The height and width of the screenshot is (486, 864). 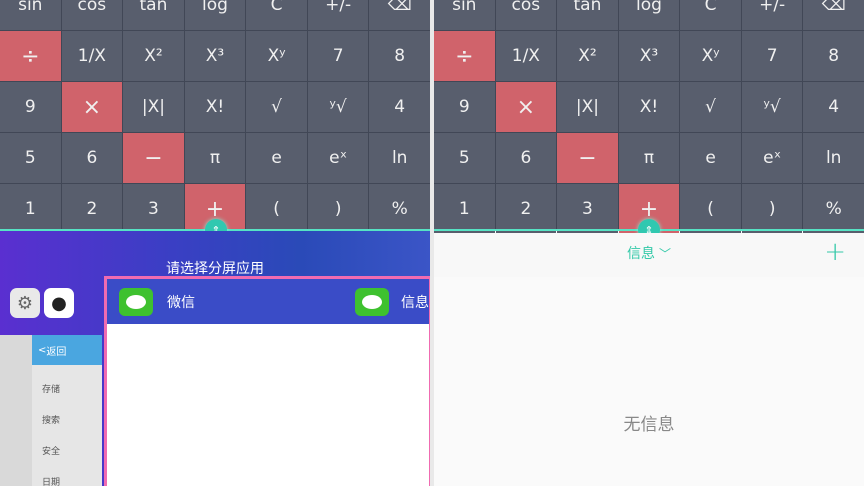 I want to click on empty-state-text: 无信息, so click(x=649, y=425).